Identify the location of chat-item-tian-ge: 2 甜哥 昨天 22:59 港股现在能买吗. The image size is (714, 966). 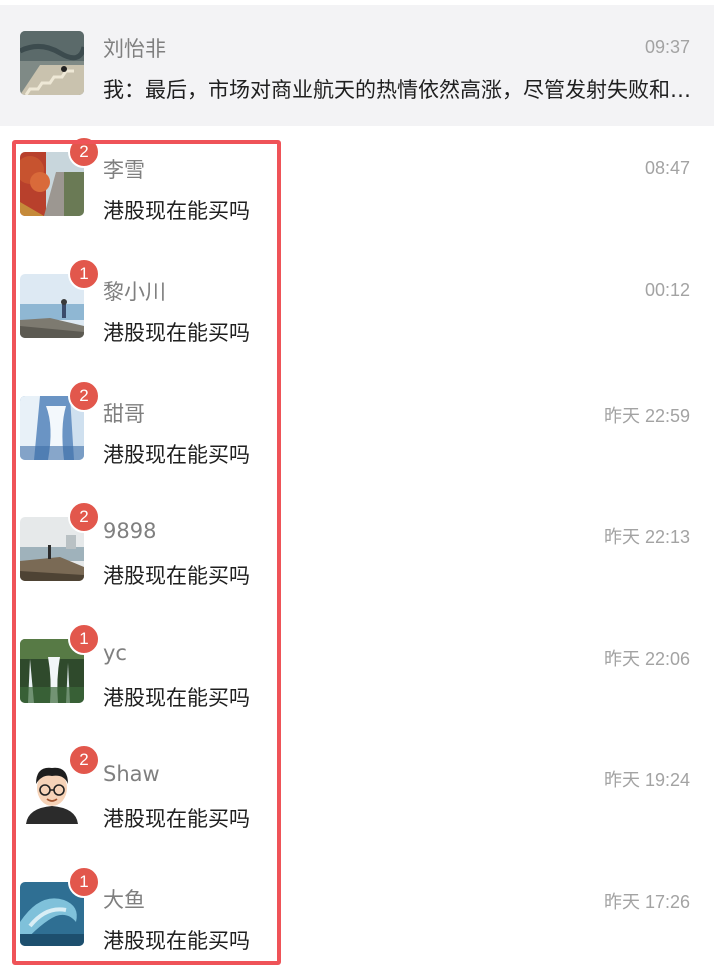
(357, 430).